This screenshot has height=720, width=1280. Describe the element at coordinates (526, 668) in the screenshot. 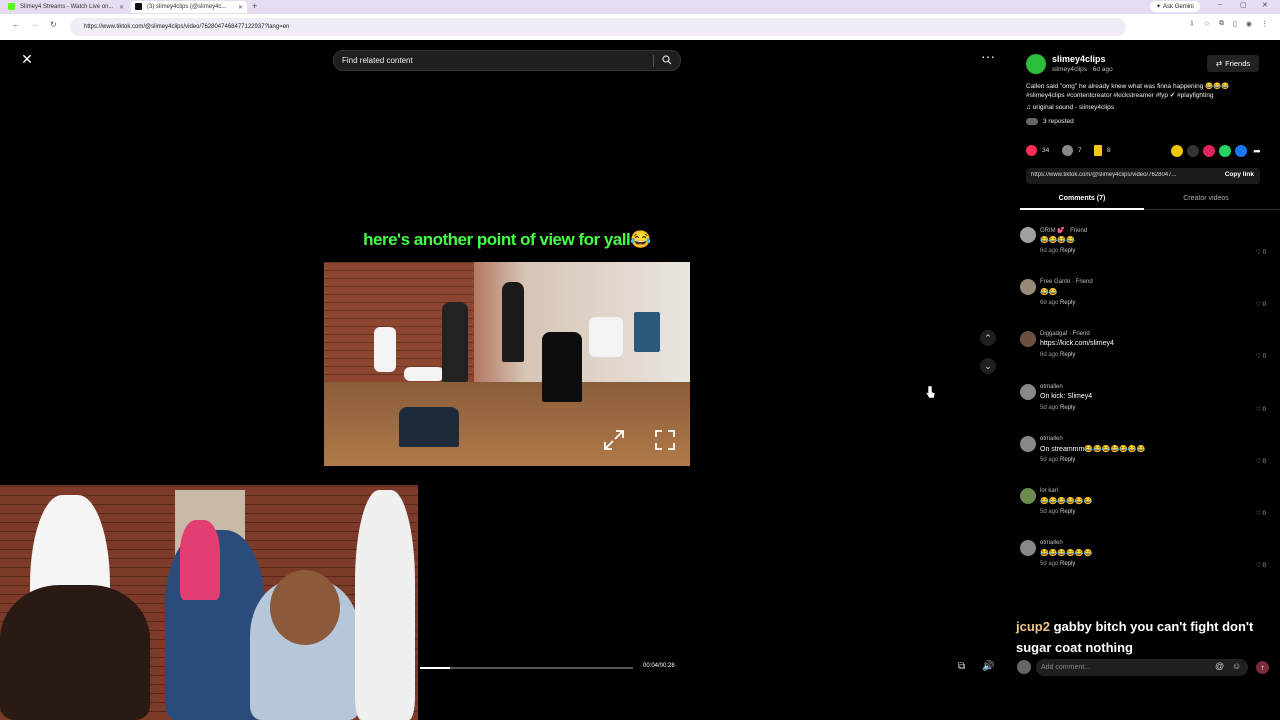

I see `progress-bar` at that location.